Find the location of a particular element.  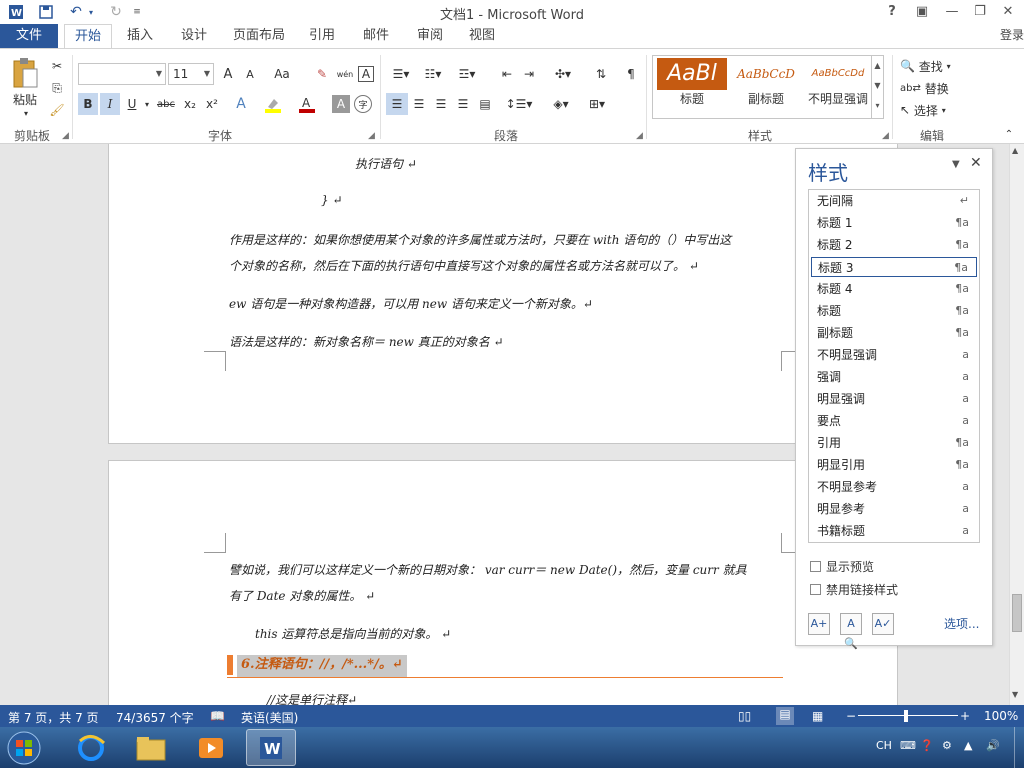

style-item: 不明显参考 a is located at coordinates (894, 487).